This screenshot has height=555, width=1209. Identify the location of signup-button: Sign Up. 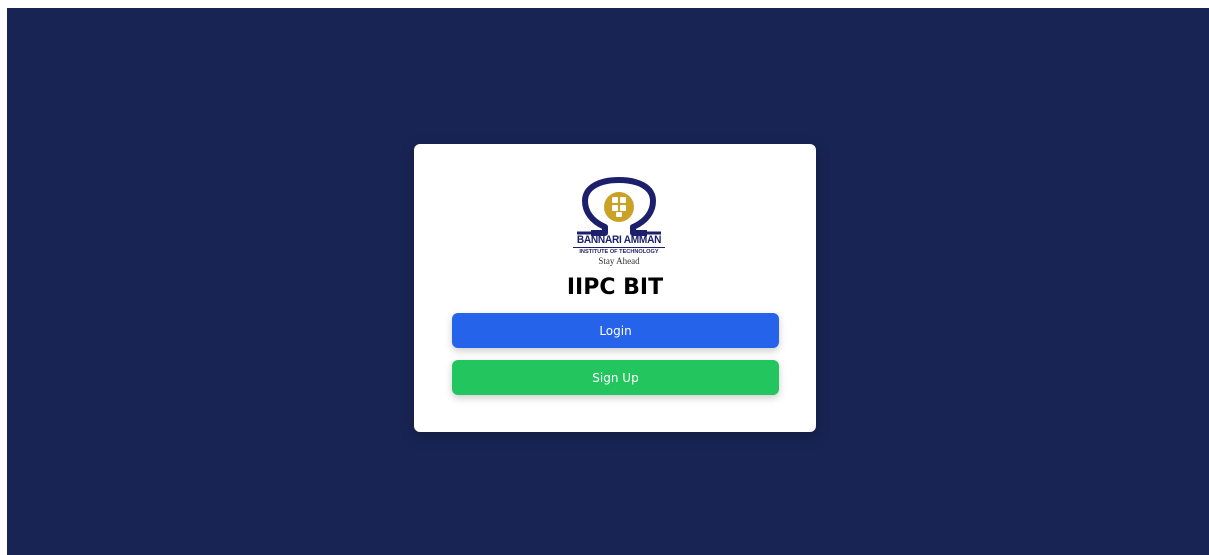
(615, 377).